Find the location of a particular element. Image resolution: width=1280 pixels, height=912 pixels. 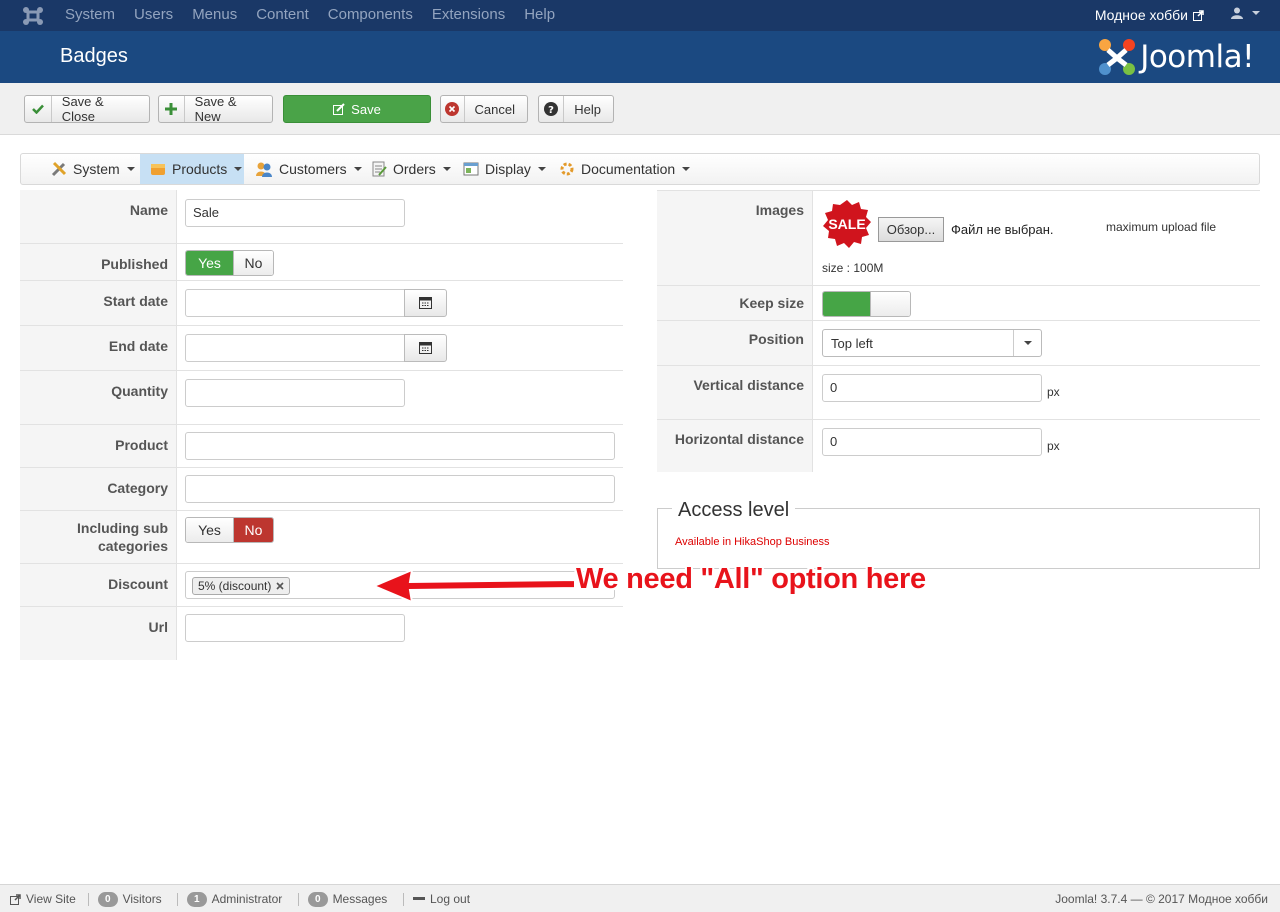

discount-label: Discount is located at coordinates (98, 585).